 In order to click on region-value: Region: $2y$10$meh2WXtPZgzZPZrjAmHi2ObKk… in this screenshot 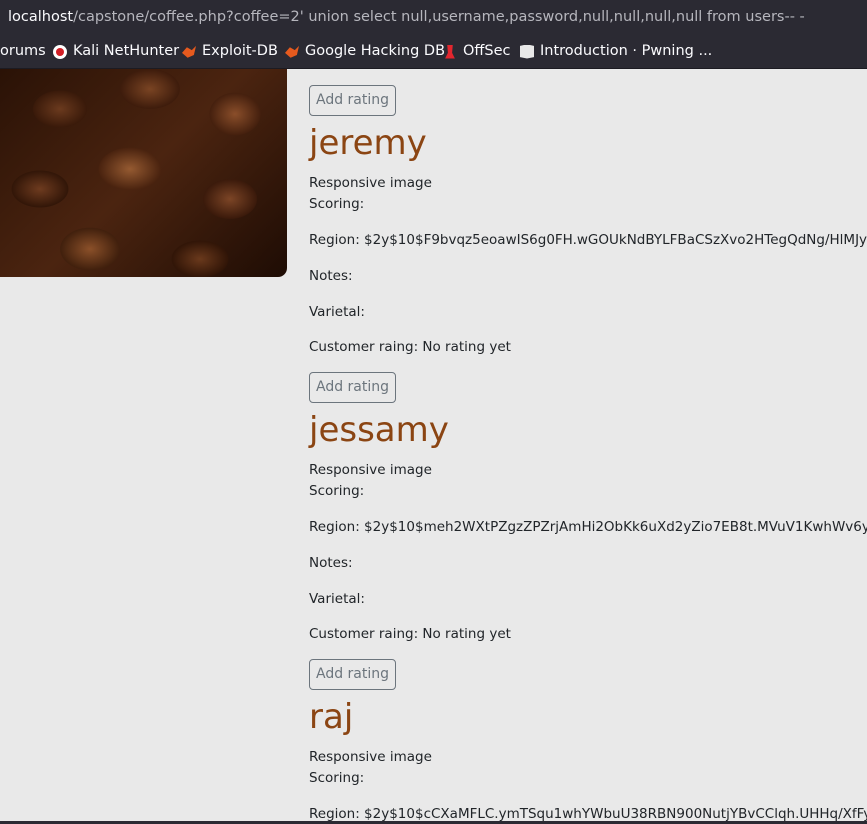, I will do `click(588, 527)`.